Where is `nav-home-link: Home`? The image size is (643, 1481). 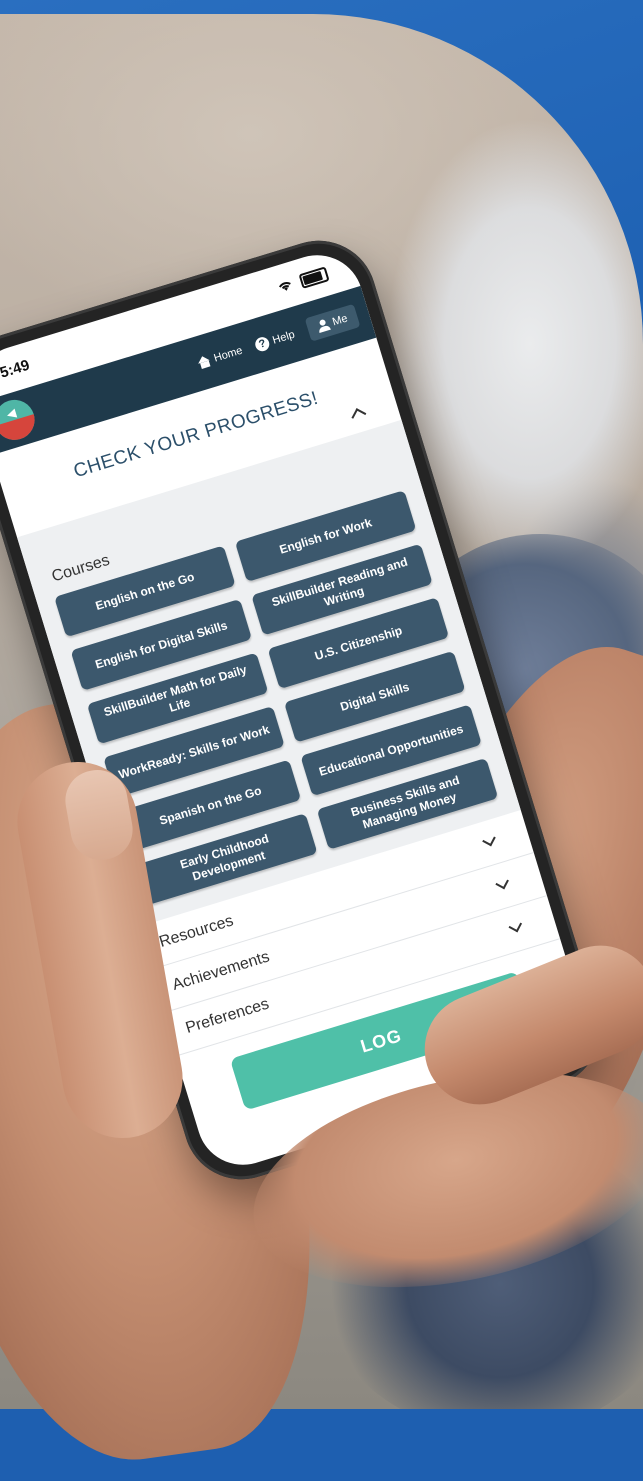
nav-home-link: Home is located at coordinates (220, 357).